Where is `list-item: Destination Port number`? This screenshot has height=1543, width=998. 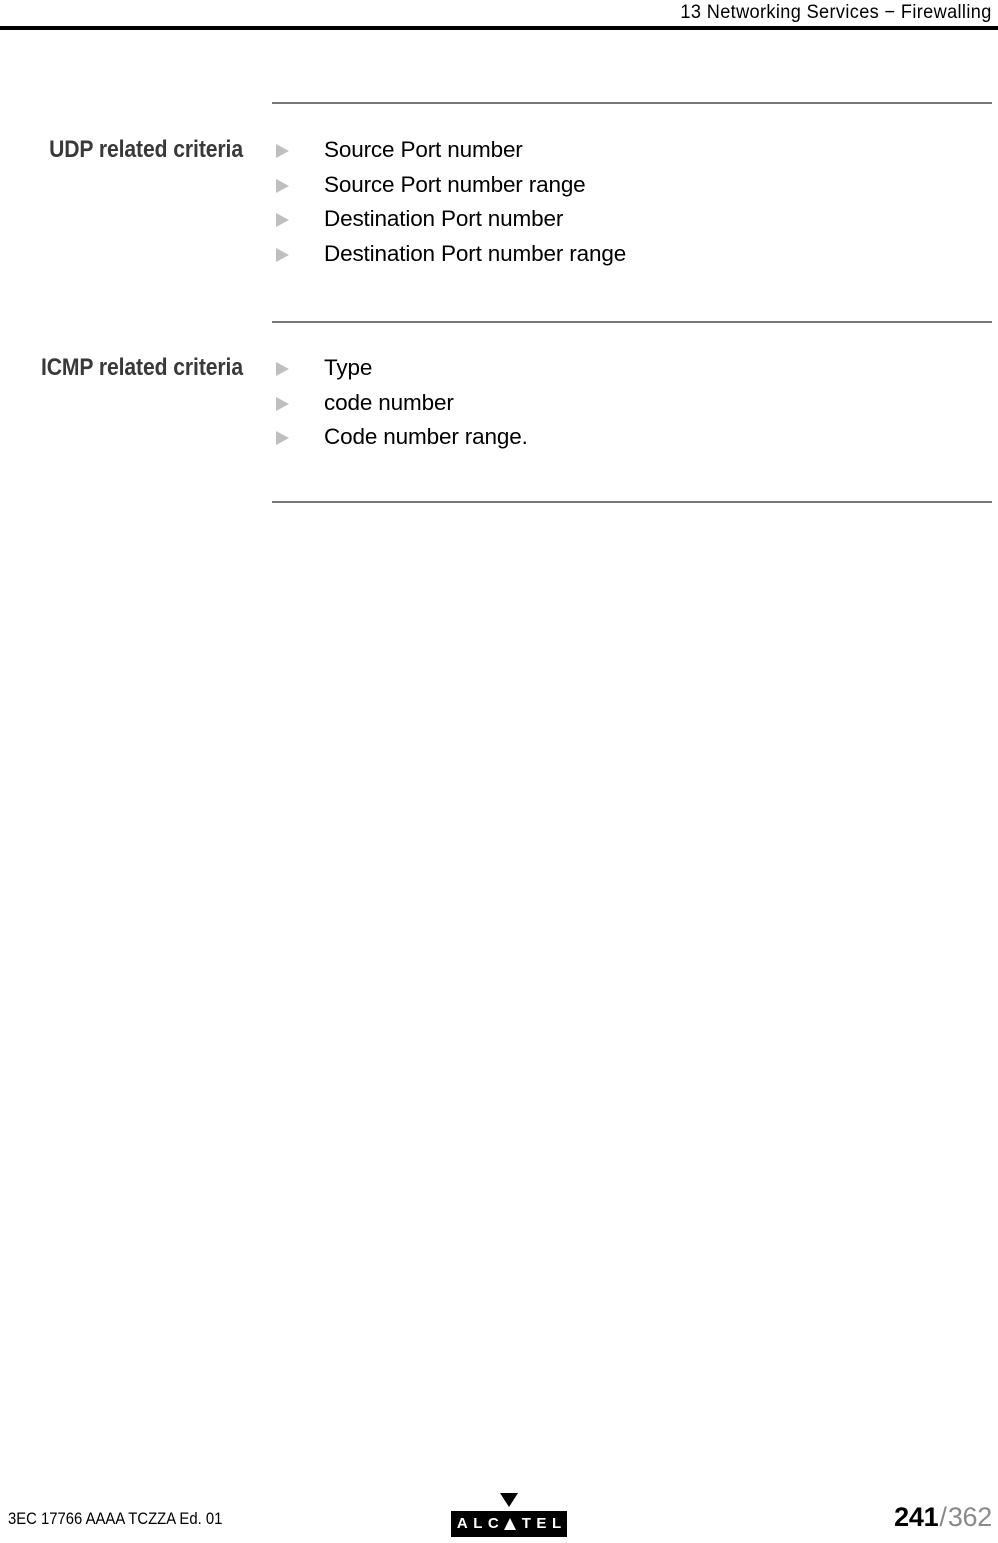
list-item: Destination Port number is located at coordinates (449, 219).